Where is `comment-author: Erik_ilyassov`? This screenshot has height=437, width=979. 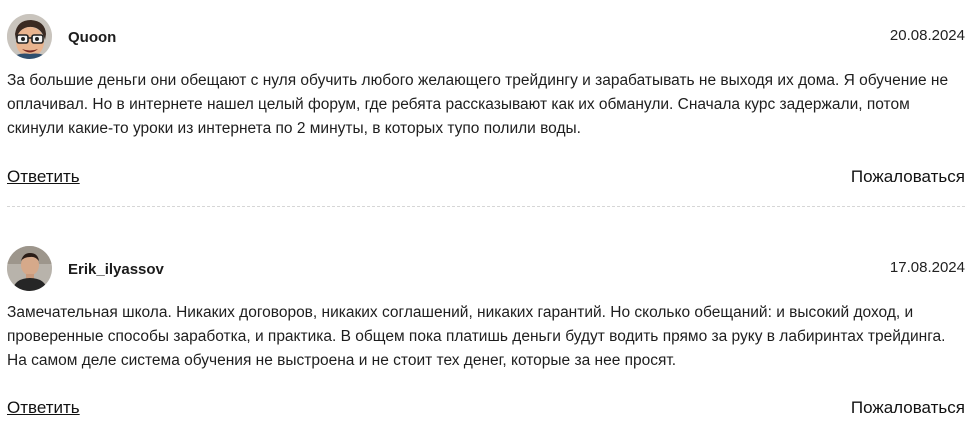
comment-author: Erik_ilyassov is located at coordinates (116, 269).